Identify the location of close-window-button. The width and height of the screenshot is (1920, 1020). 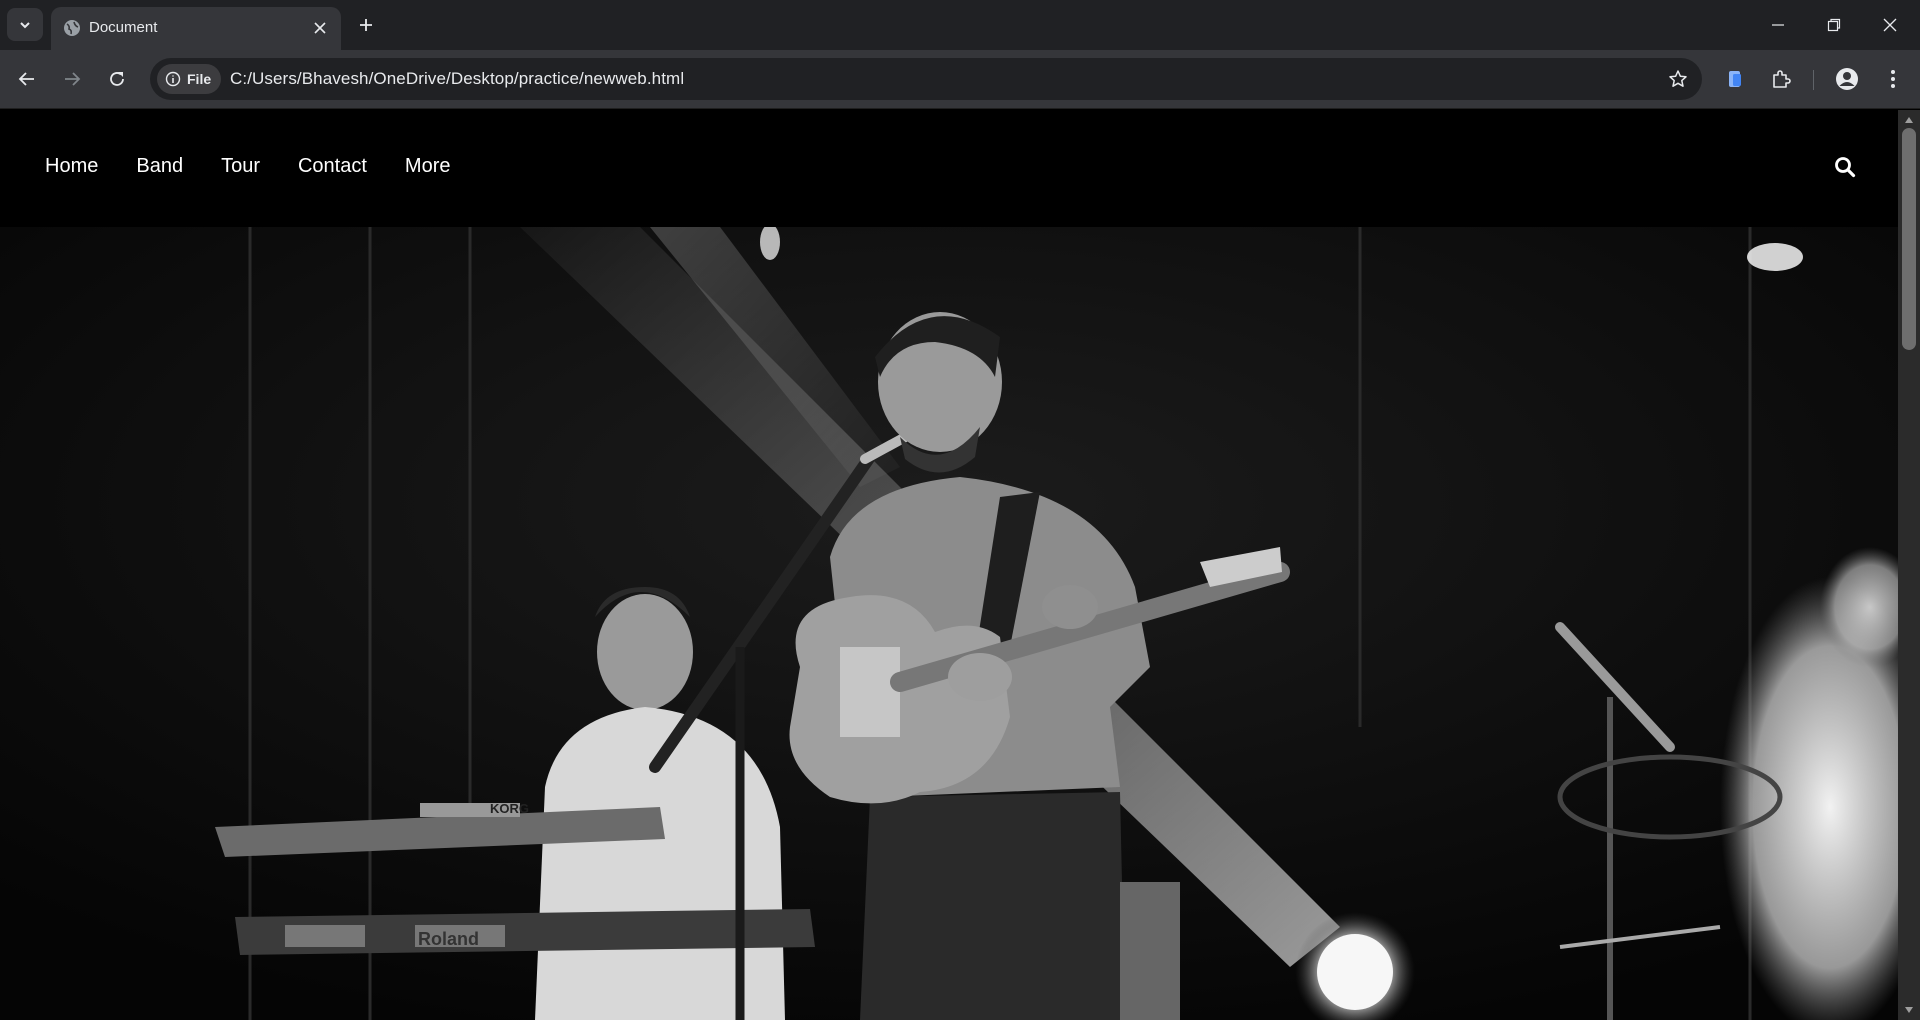
(1890, 25).